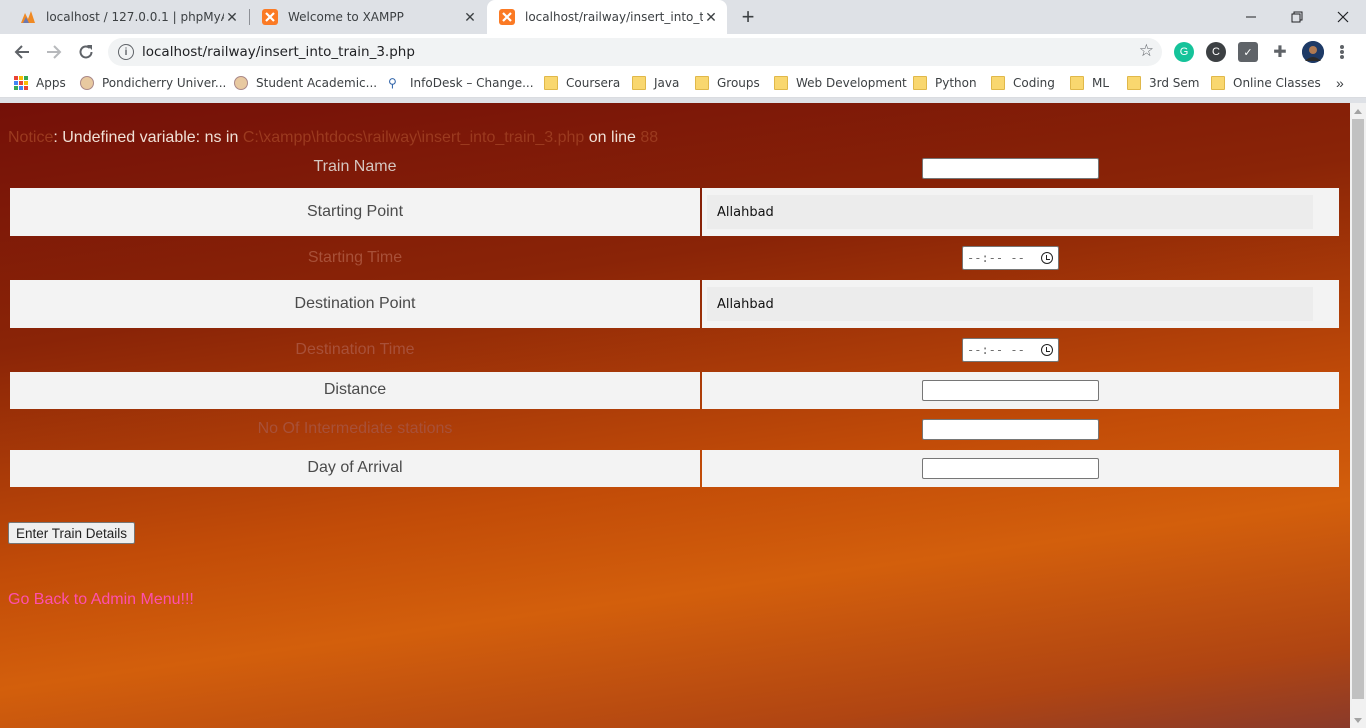  Describe the element at coordinates (101, 600) in the screenshot. I see `back-to-admin-menu-link: Go Back to Admin Menu!!!` at that location.